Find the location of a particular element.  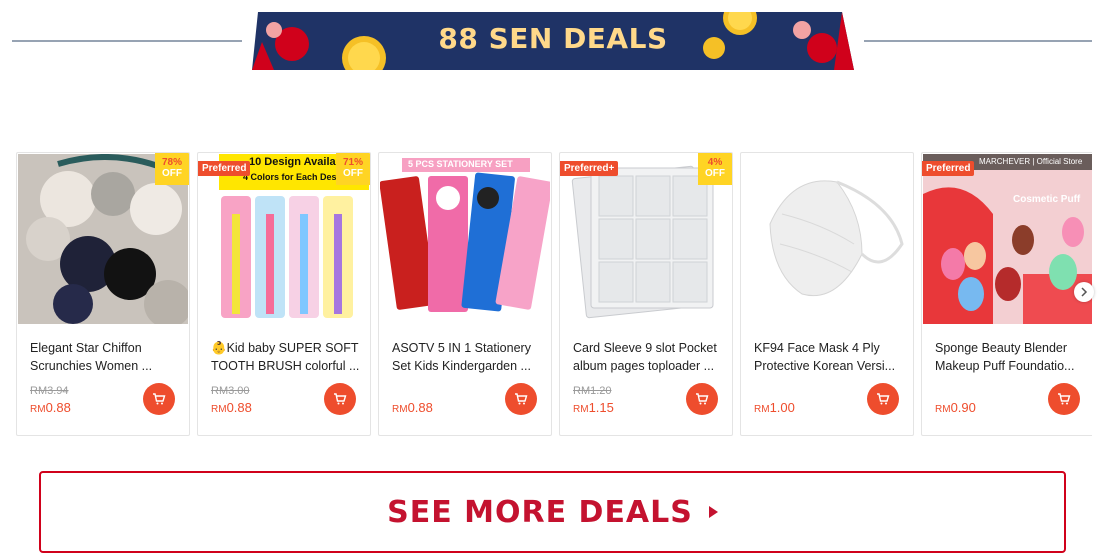

carousel-next-button is located at coordinates (1084, 292).